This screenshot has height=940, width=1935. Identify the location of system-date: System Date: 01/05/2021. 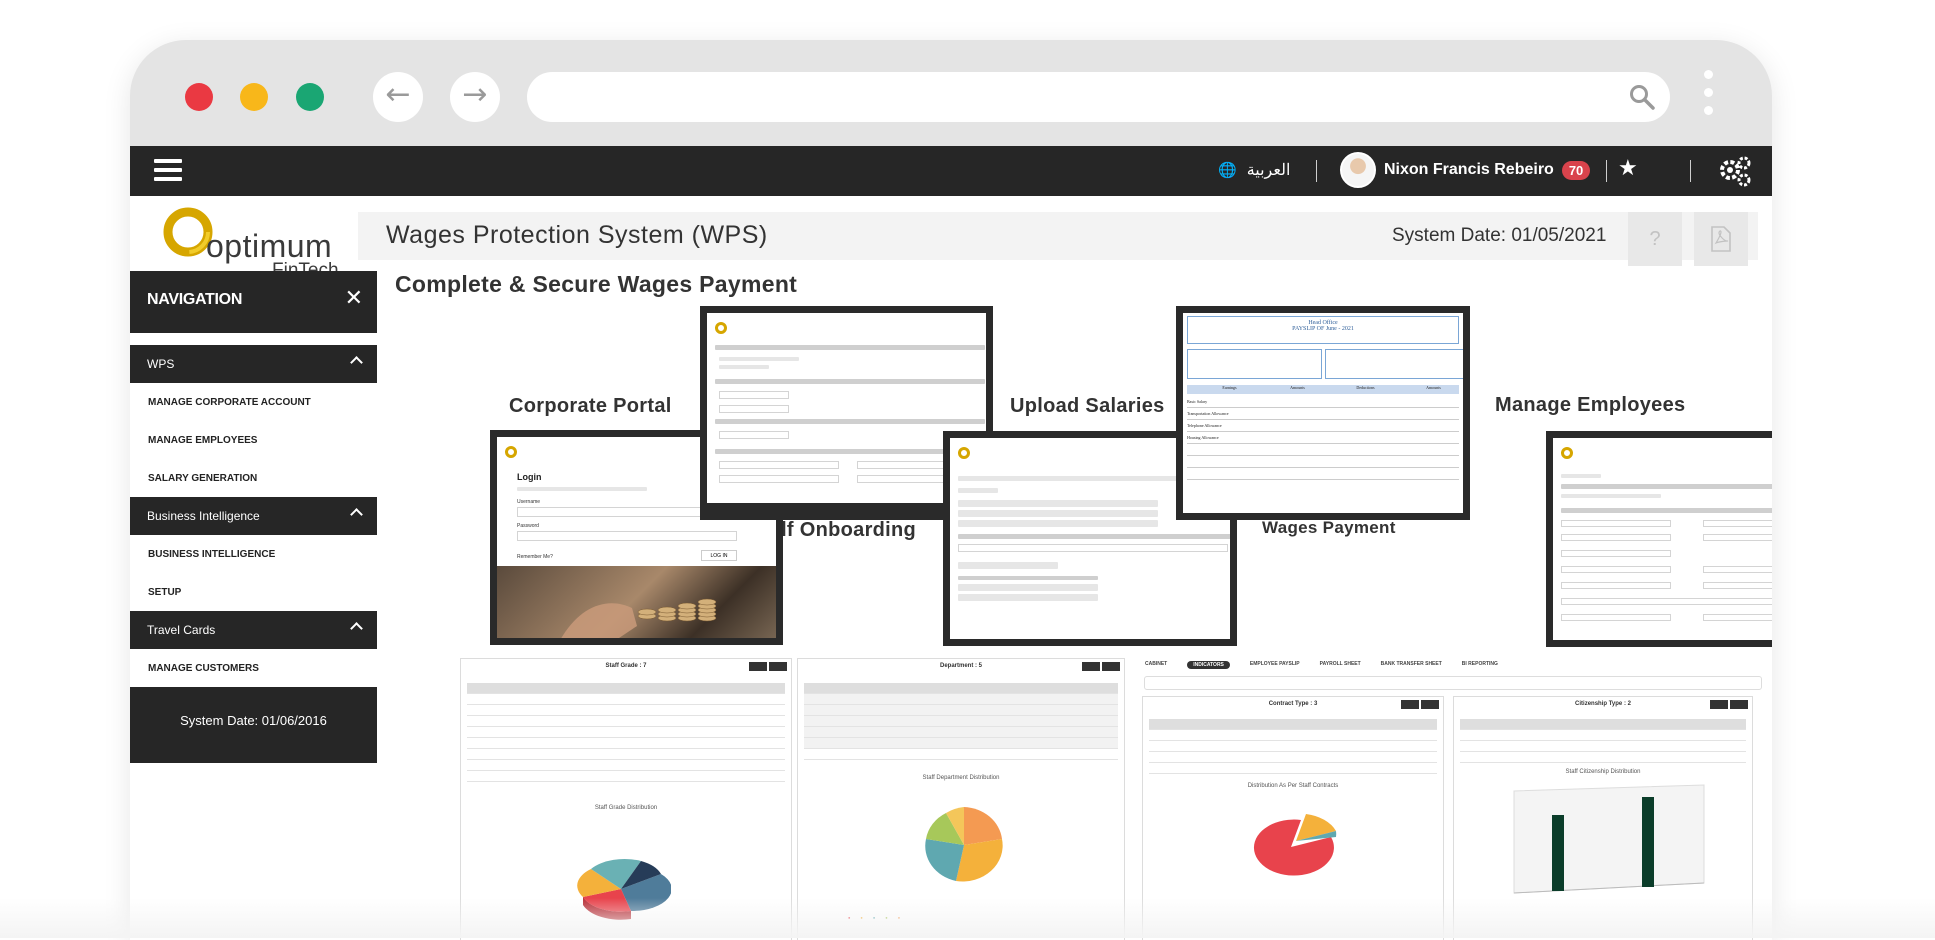
(1499, 235).